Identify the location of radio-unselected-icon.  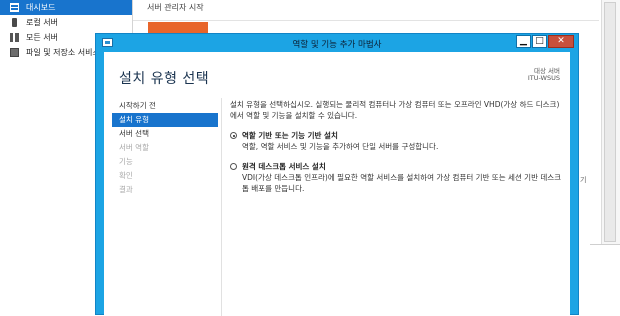
(233, 166).